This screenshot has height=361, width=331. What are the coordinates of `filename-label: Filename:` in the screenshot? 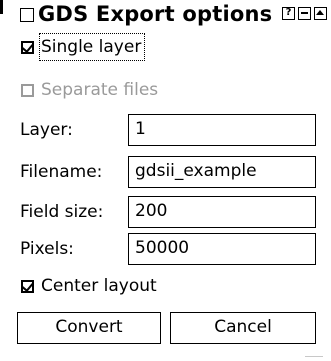 It's located at (61, 172).